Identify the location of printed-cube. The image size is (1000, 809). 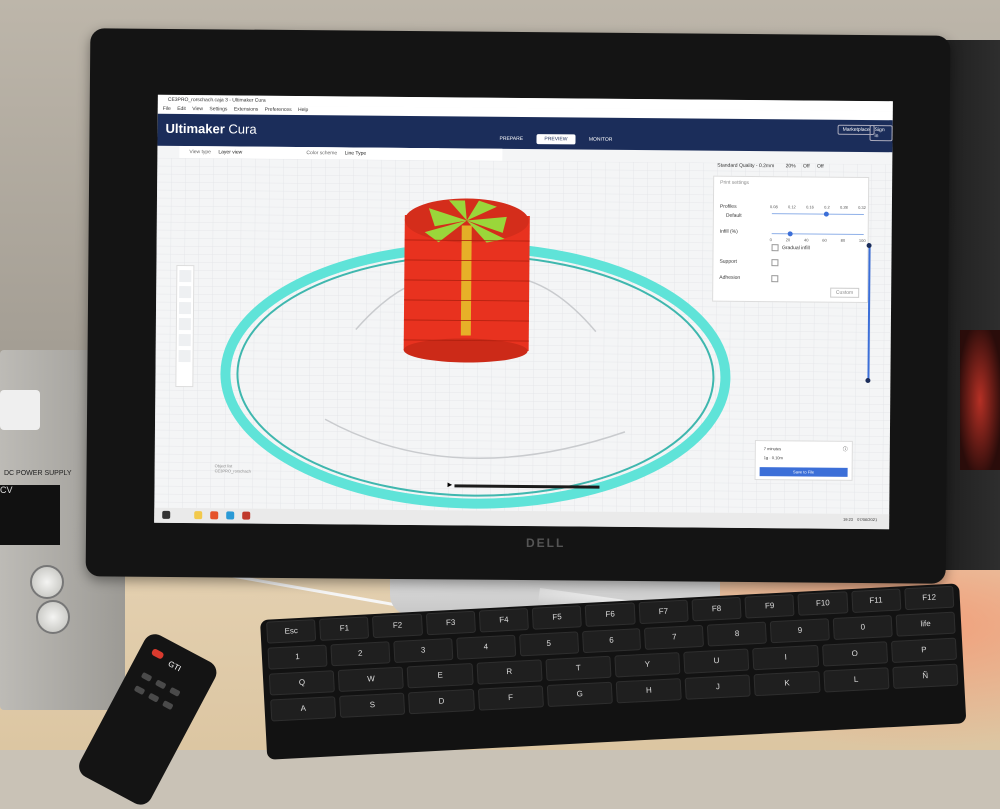
(20, 410).